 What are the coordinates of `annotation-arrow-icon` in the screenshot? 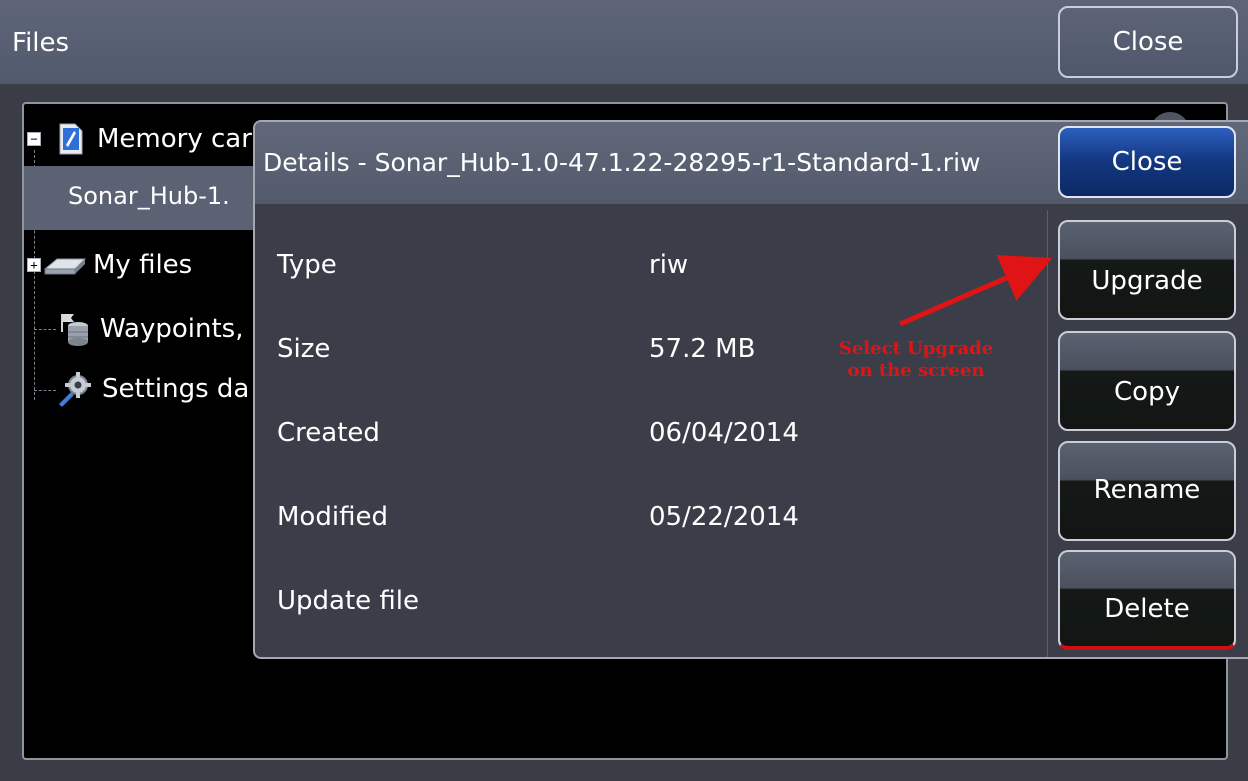 It's located at (976, 290).